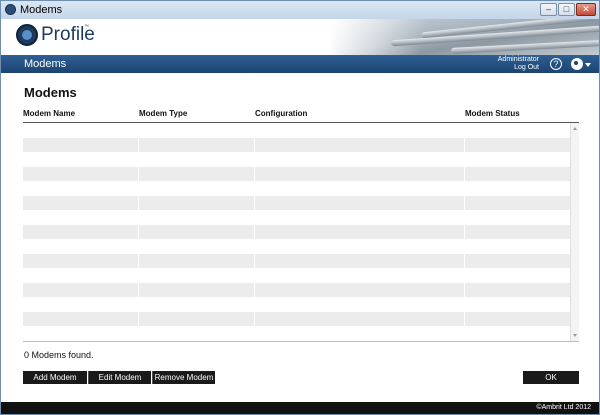 Image resolution: width=600 pixels, height=415 pixels. I want to click on minimize-button: –, so click(548, 9).